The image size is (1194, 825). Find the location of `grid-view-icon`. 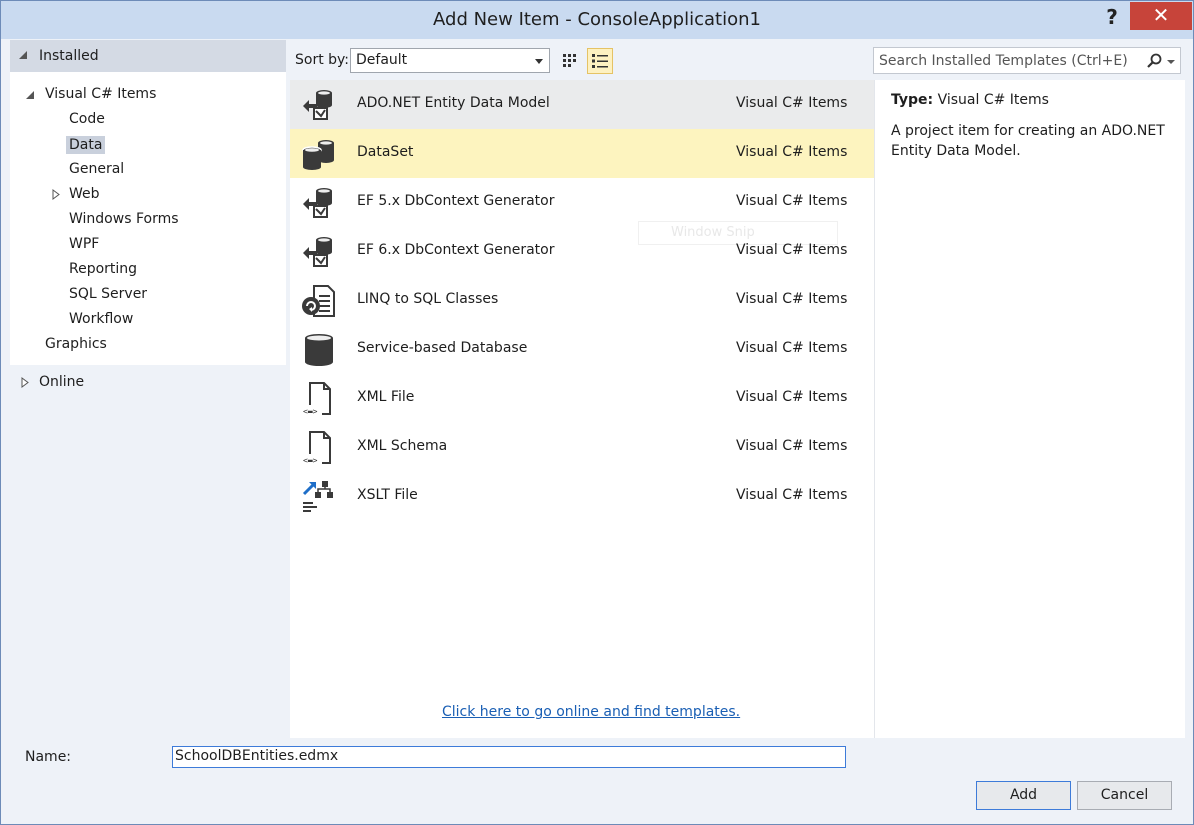

grid-view-icon is located at coordinates (569, 60).